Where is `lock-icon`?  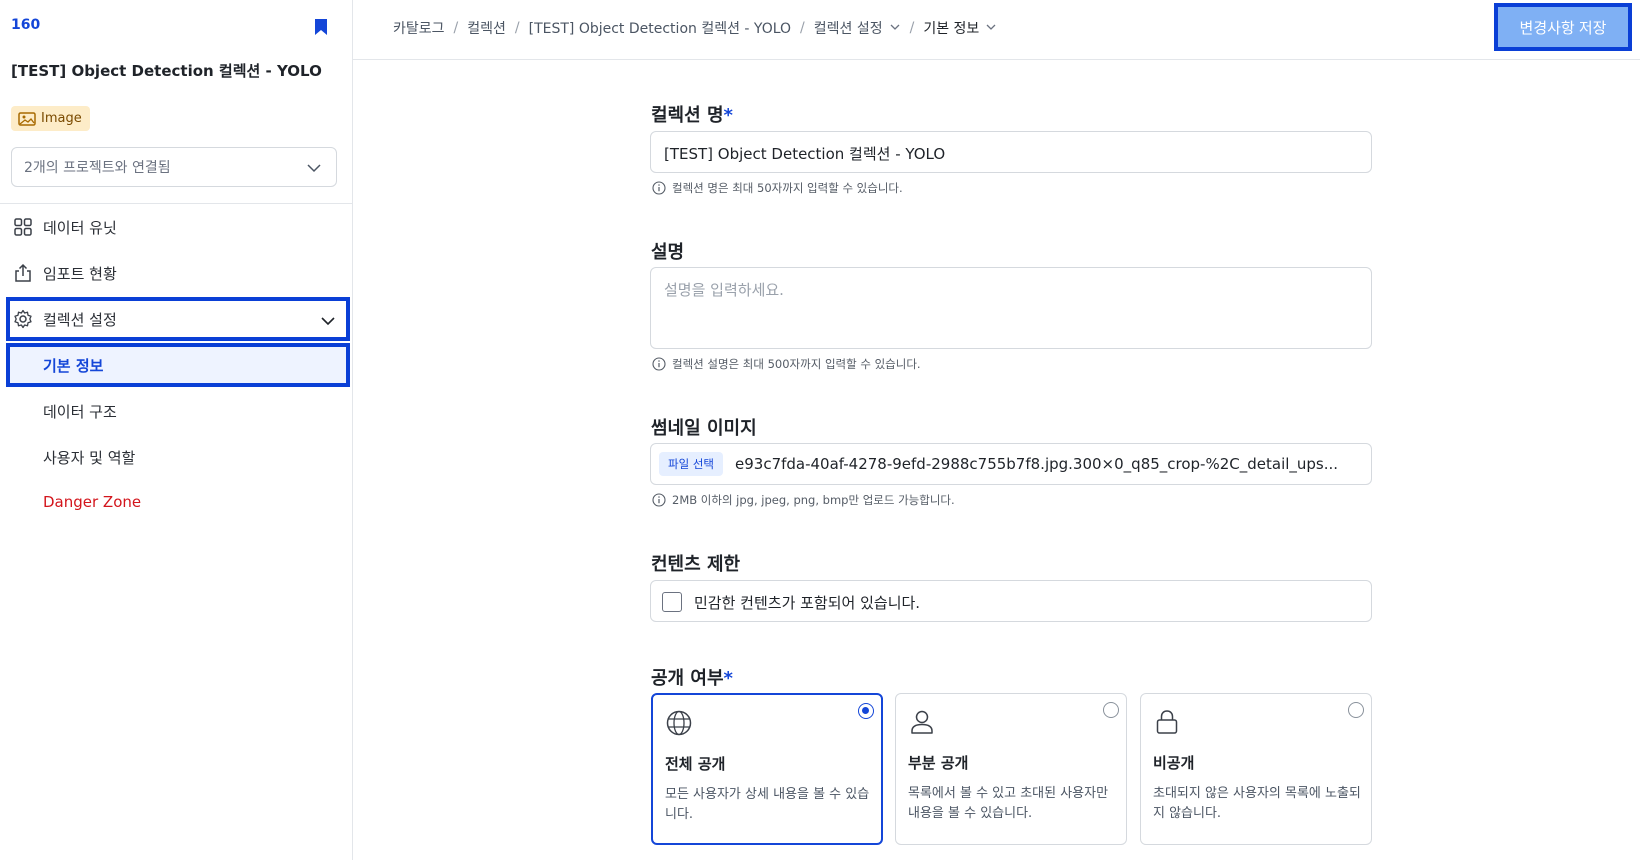
lock-icon is located at coordinates (1167, 722).